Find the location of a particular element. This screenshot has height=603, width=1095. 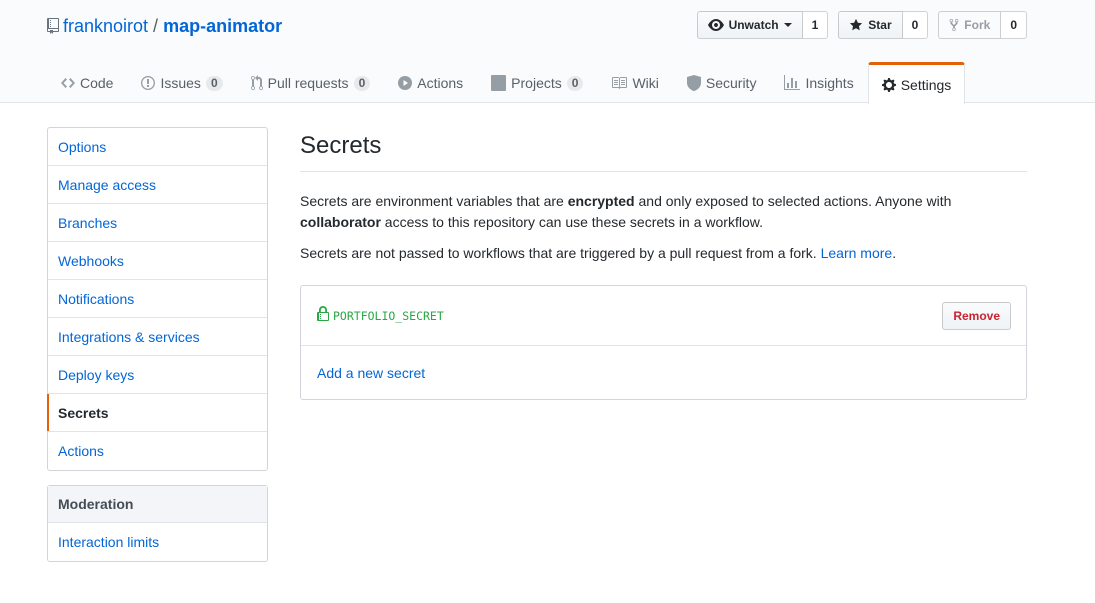

secret-name: PORTFOLIO_SECRET is located at coordinates (388, 315).